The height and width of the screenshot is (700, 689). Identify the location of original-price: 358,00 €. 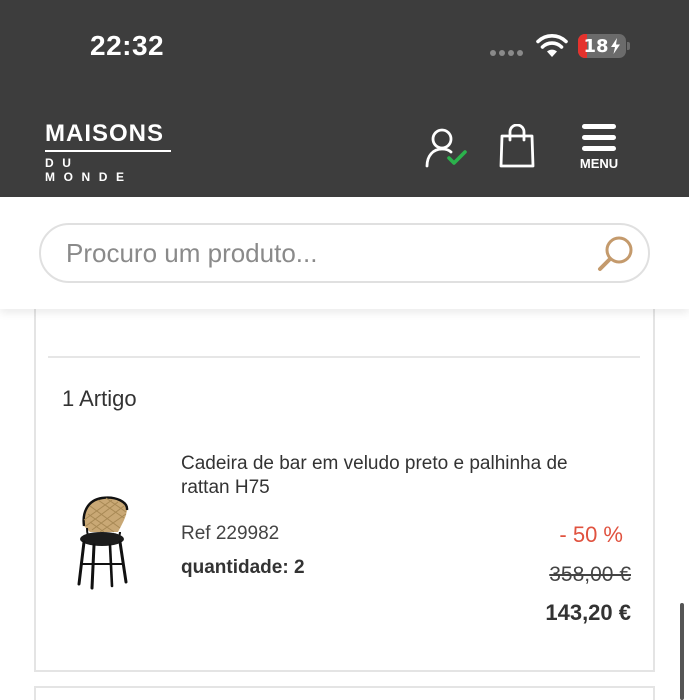
(590, 574).